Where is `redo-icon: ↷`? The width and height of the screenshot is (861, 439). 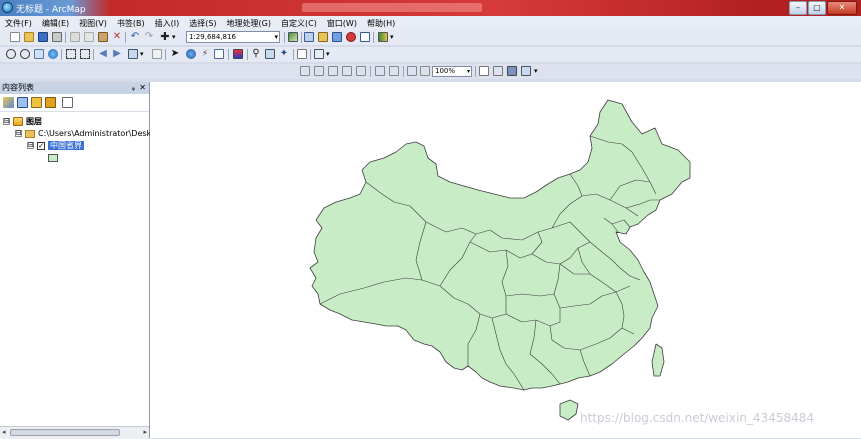
redo-icon: ↷ is located at coordinates (149, 37).